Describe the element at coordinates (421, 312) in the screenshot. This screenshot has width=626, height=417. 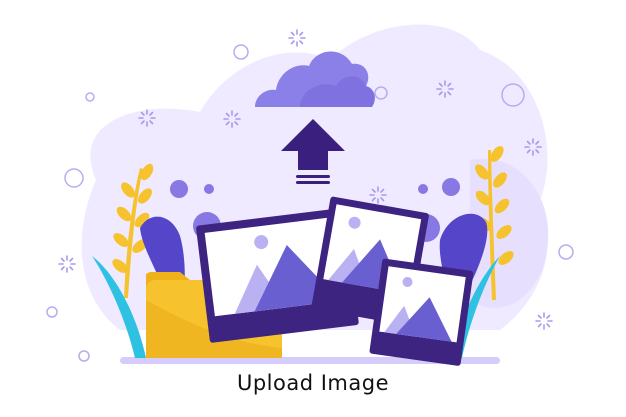
I see `photo-icon` at that location.